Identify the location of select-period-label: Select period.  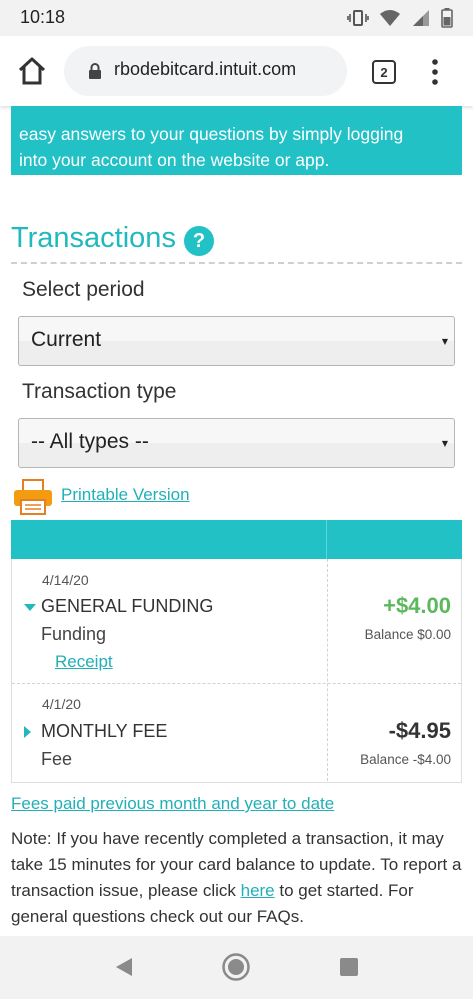
(83, 289).